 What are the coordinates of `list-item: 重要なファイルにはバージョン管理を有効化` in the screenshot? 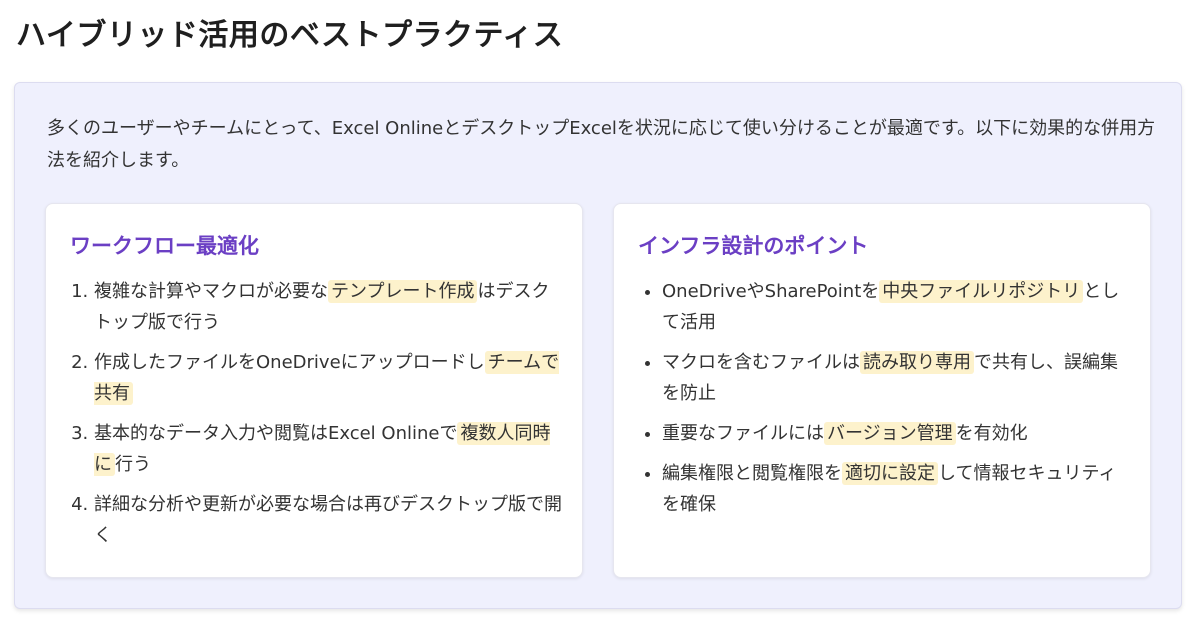 It's located at (896, 433).